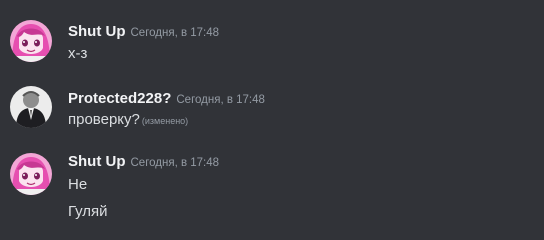  I want to click on message-text: проверку? (изменено), so click(128, 119).